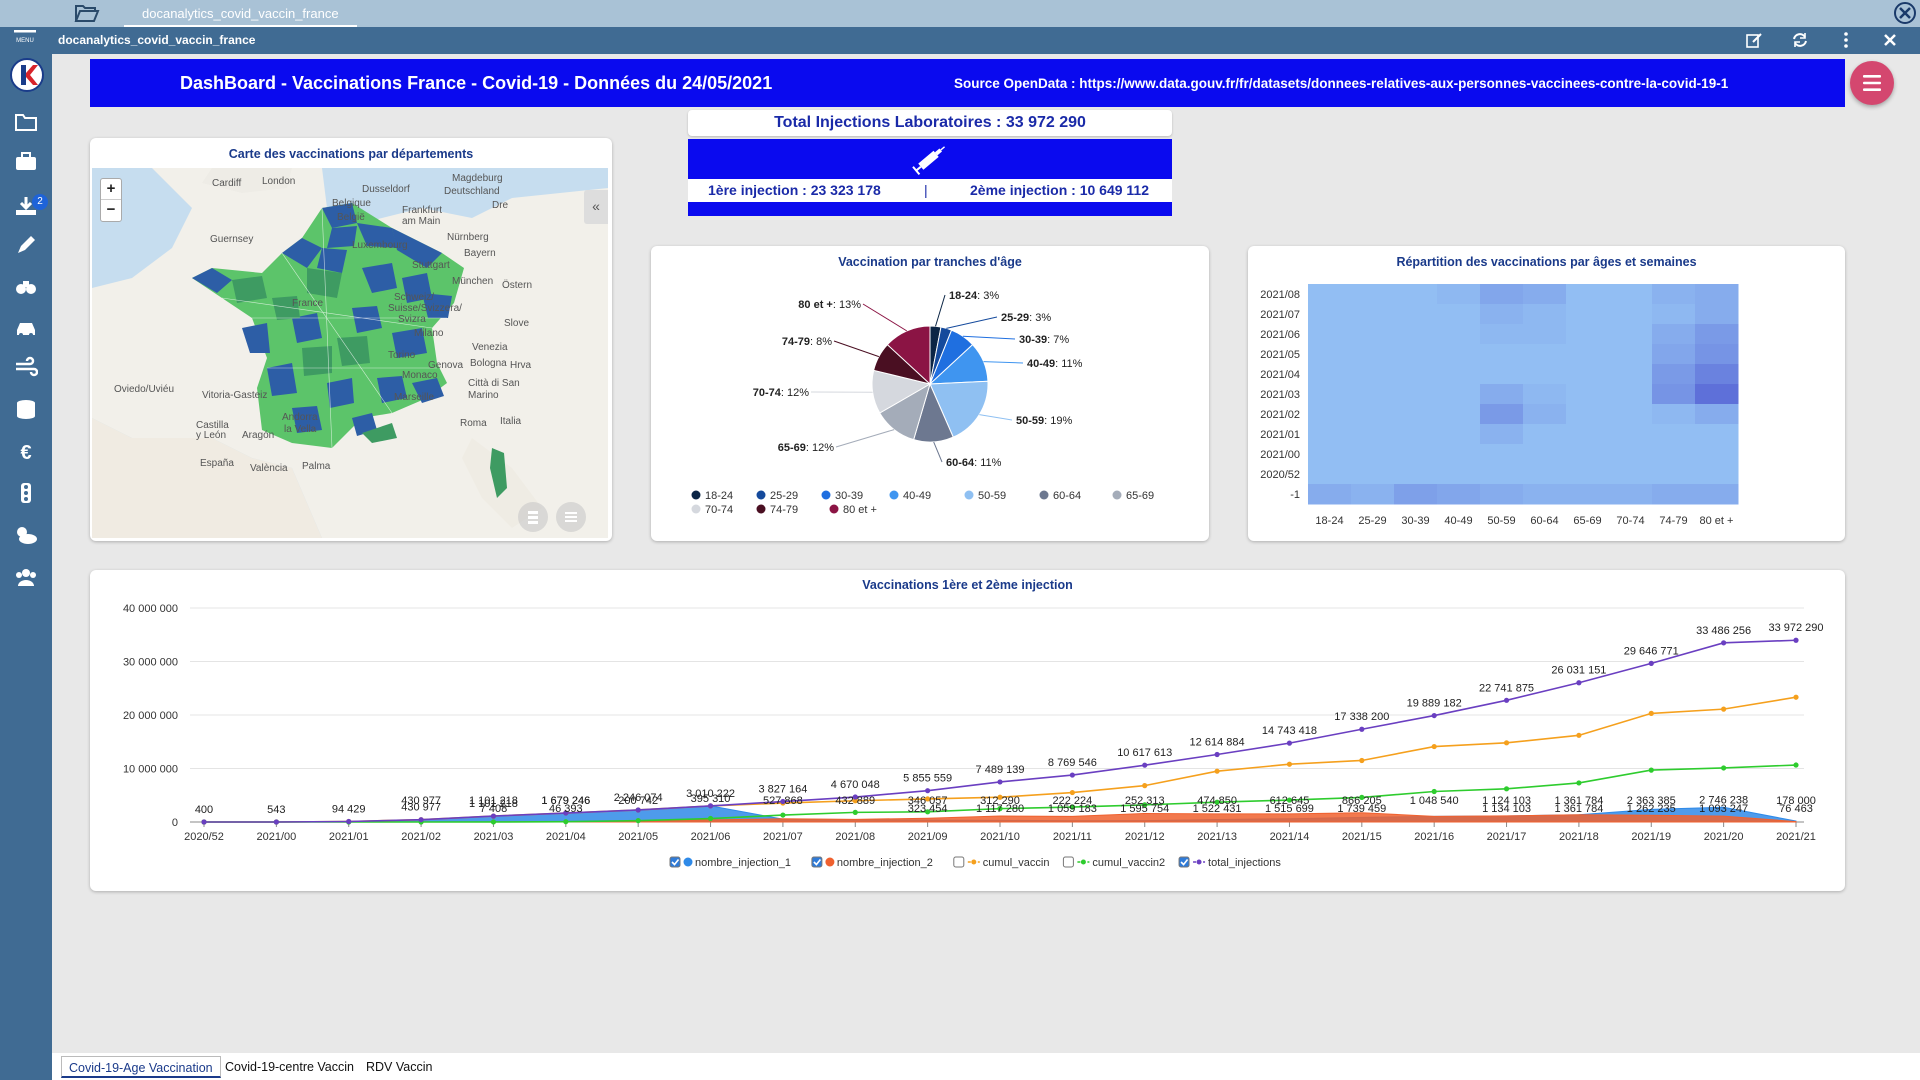 Image resolution: width=1920 pixels, height=1080 pixels. I want to click on x-tick-label: 2021/18, so click(1579, 837).